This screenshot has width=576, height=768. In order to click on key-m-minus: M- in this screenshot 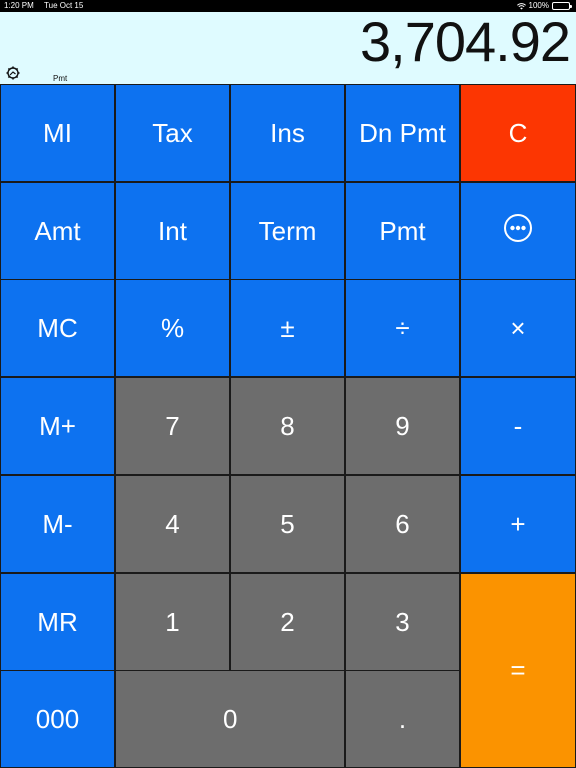, I will do `click(57, 524)`.